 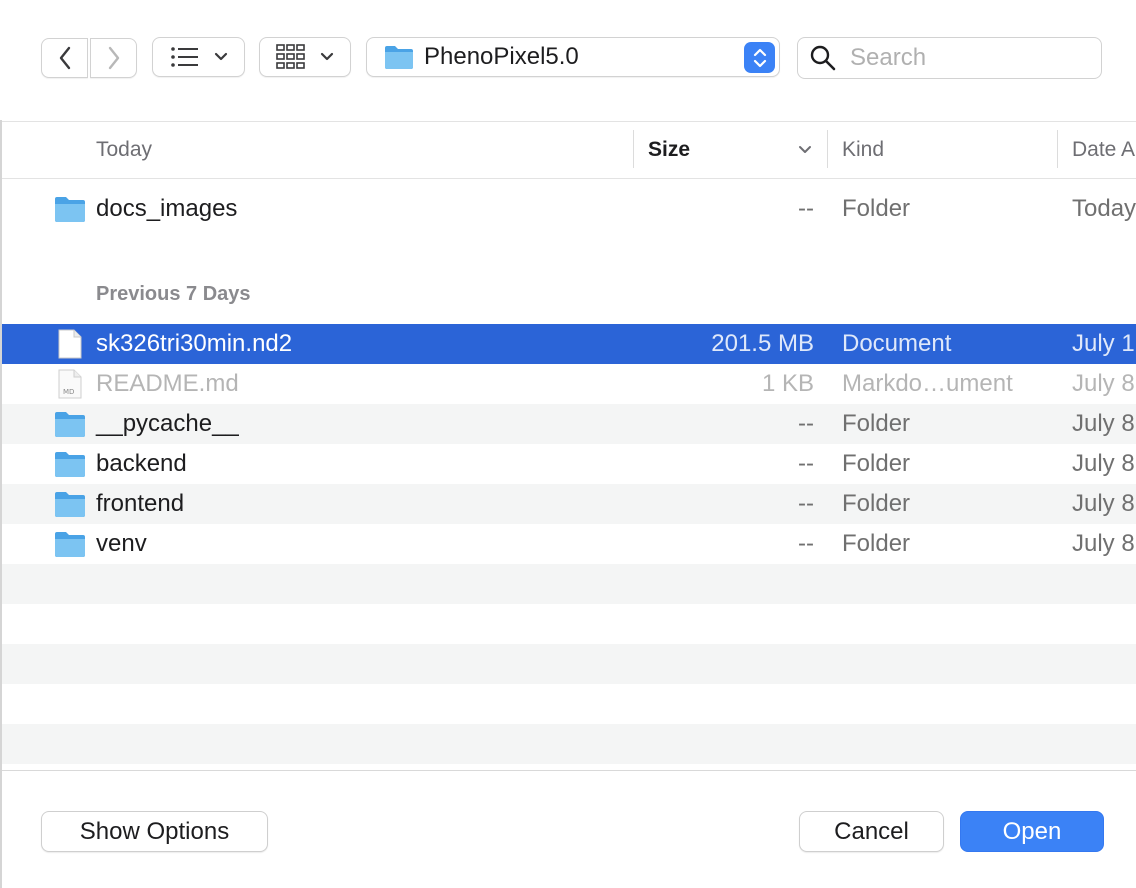 What do you see at coordinates (167, 383) in the screenshot?
I see `item-name: README.md` at bounding box center [167, 383].